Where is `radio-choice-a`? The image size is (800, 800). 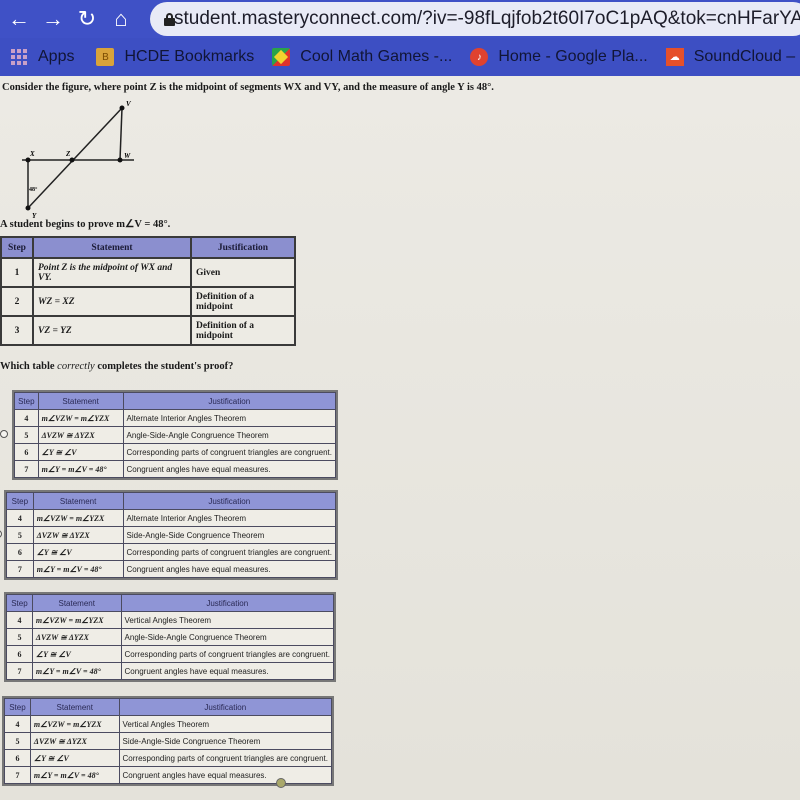 radio-choice-a is located at coordinates (4, 434).